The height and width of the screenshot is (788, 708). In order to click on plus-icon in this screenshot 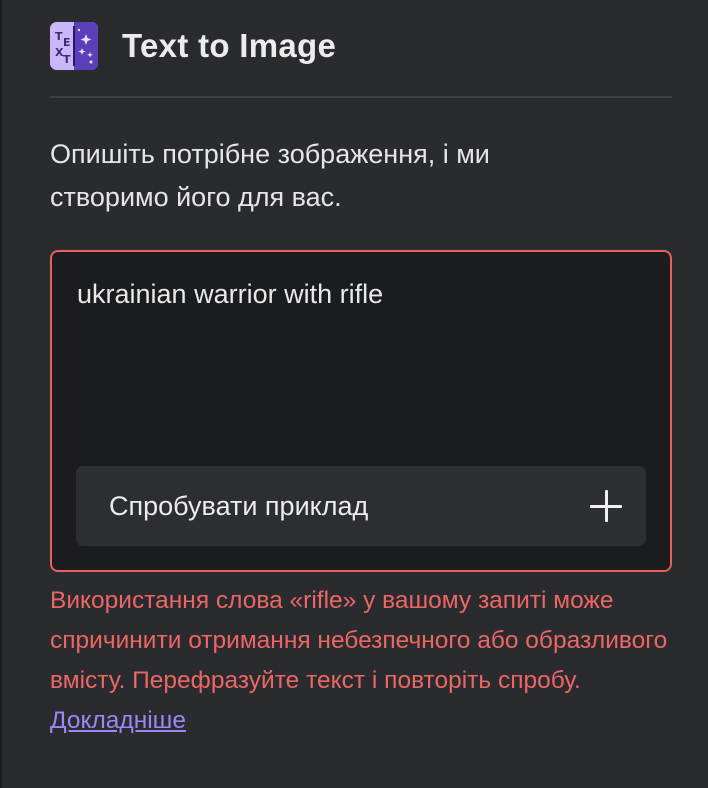, I will do `click(606, 506)`.